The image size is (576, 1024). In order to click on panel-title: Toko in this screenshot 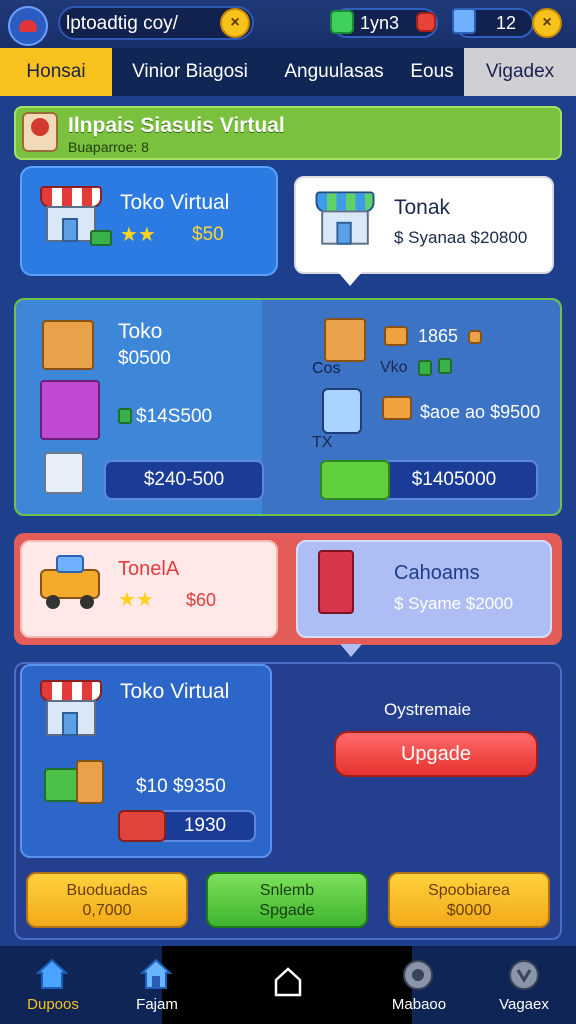, I will do `click(140, 331)`.